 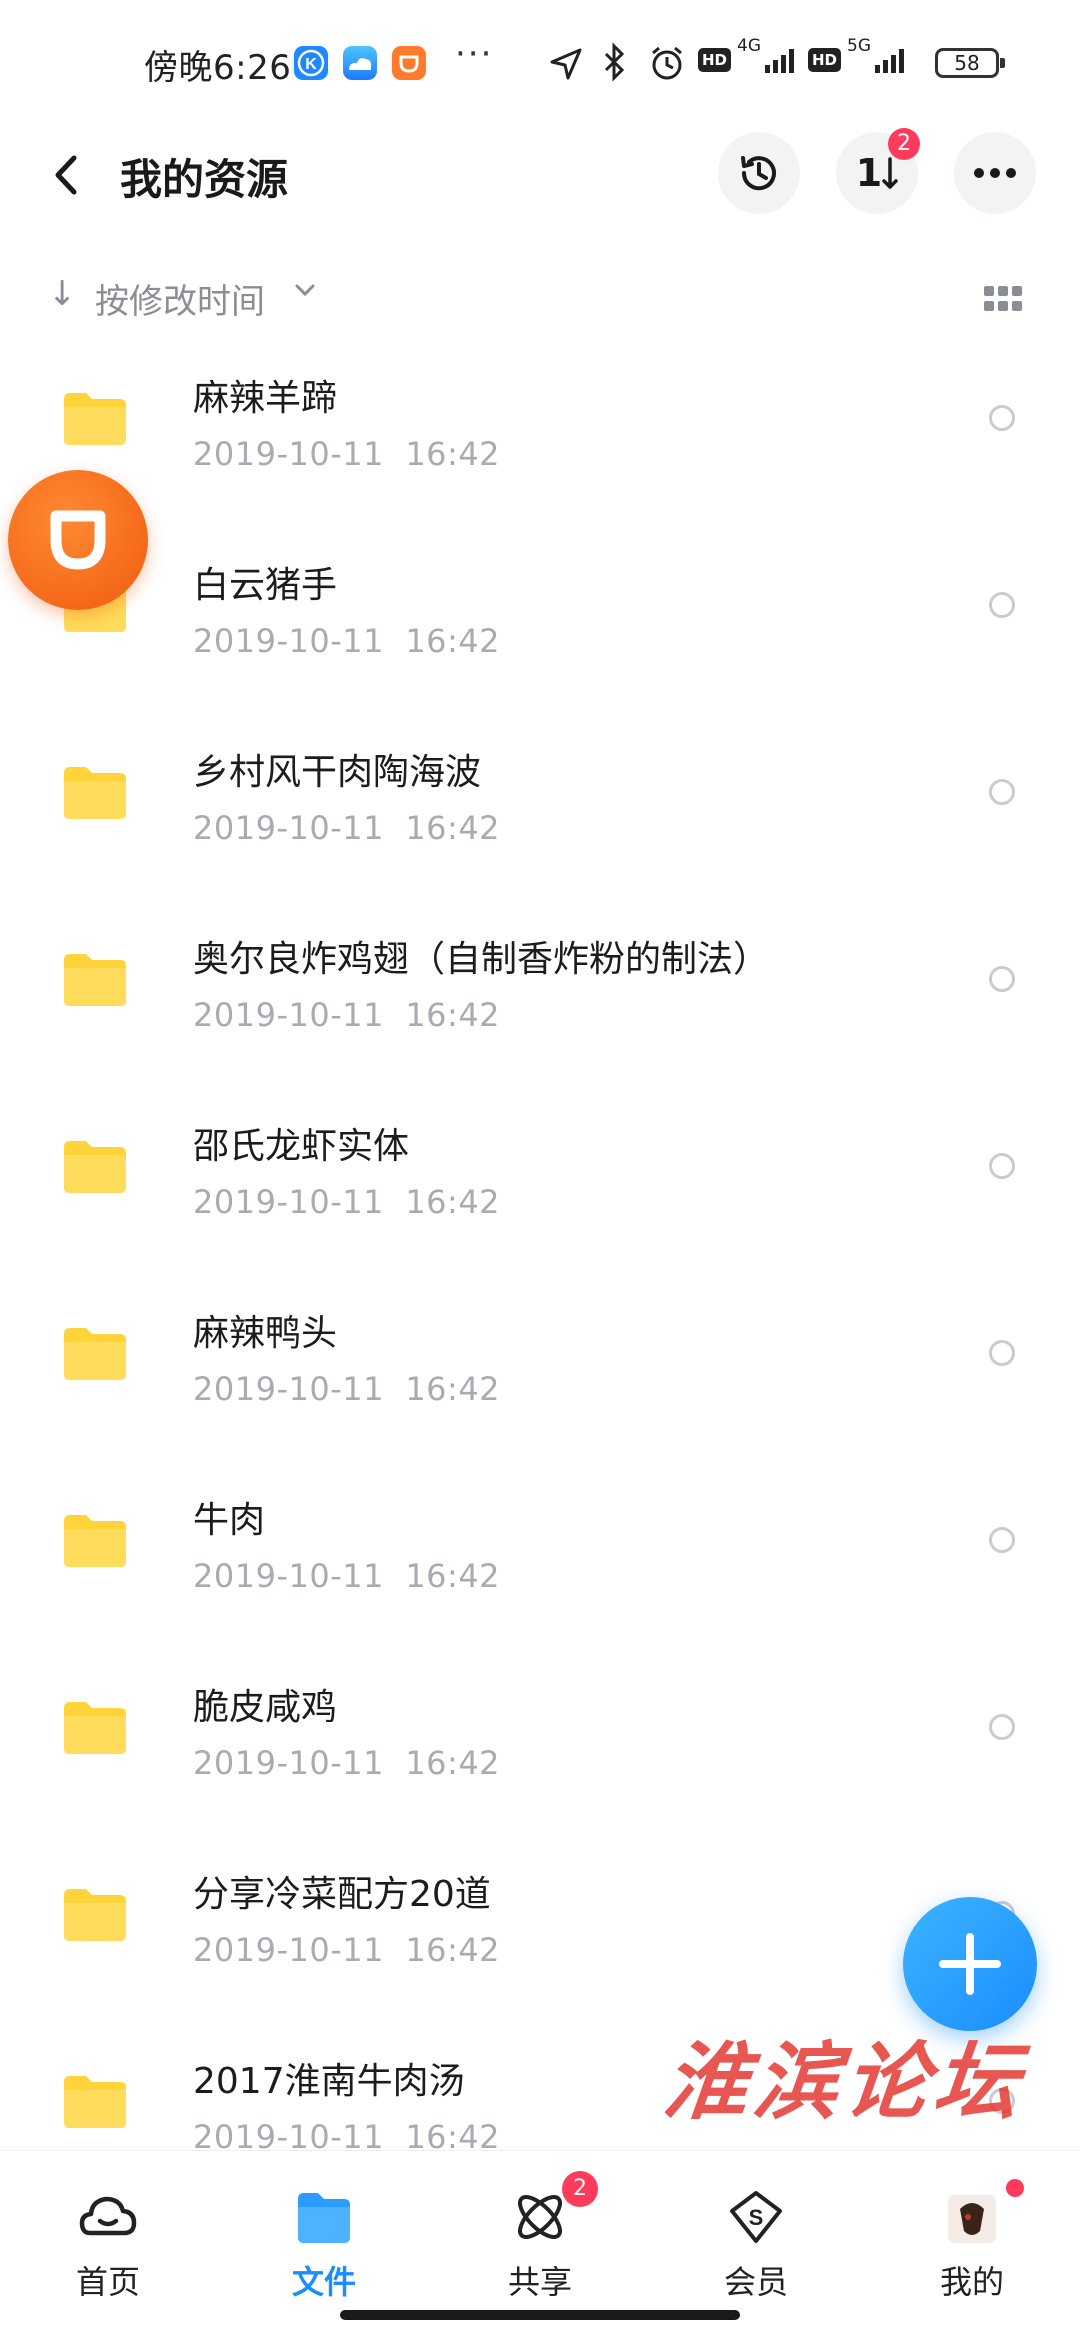 I want to click on share-badge: 2, so click(x=580, y=2189).